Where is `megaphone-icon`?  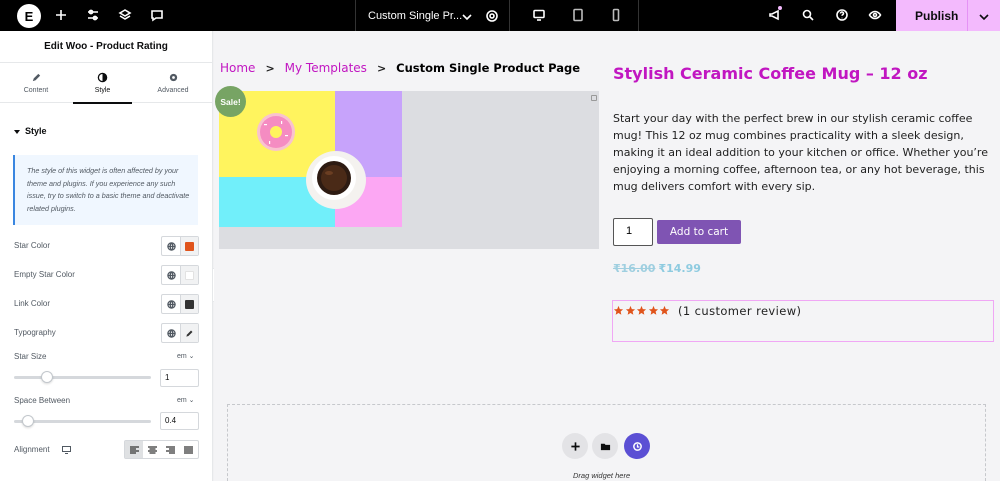 megaphone-icon is located at coordinates (775, 14).